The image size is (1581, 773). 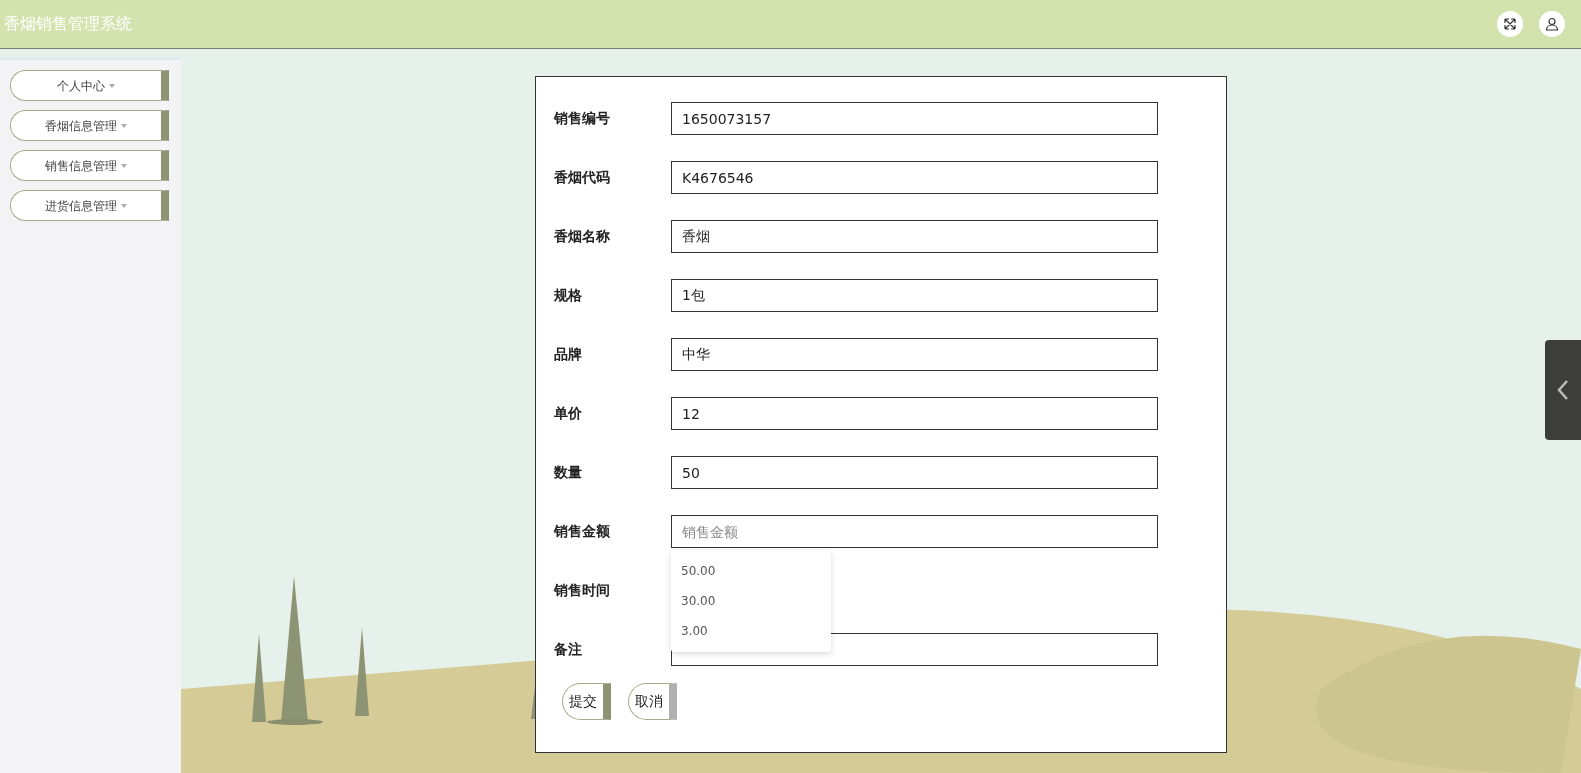 What do you see at coordinates (1563, 390) in the screenshot?
I see `chevron-left-icon` at bounding box center [1563, 390].